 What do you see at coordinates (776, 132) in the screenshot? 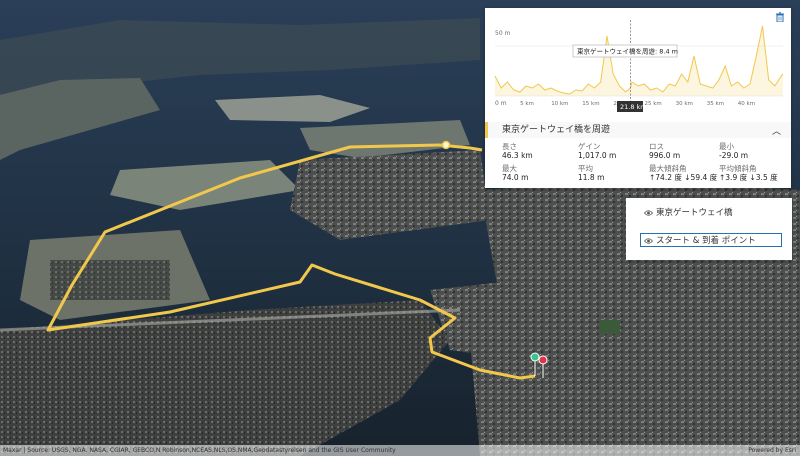
I see `chevron-up-icon: ︿` at bounding box center [776, 132].